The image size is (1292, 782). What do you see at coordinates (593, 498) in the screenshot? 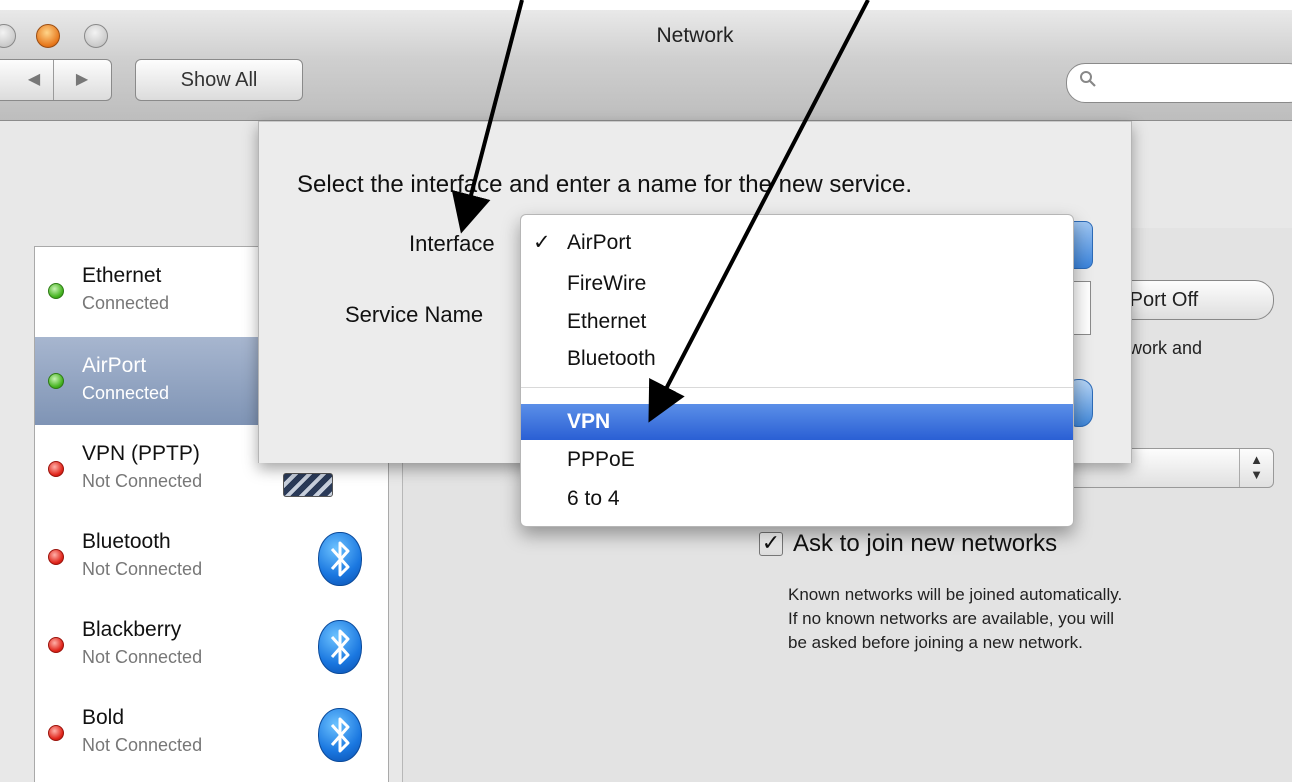
I see `menu-item-label: 6 to 4` at bounding box center [593, 498].